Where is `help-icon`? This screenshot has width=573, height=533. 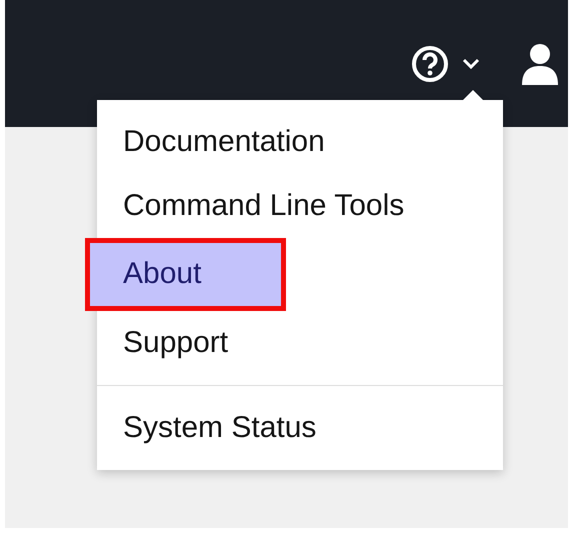
help-icon is located at coordinates (430, 64).